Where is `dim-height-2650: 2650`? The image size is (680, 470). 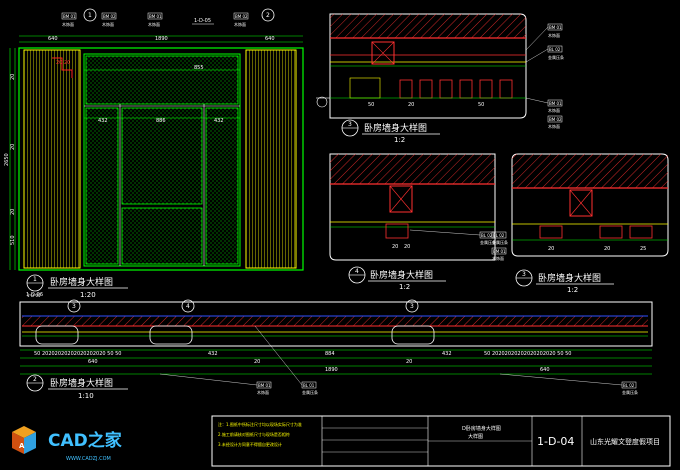
dim-height-2650: 2650 is located at coordinates (7, 159).